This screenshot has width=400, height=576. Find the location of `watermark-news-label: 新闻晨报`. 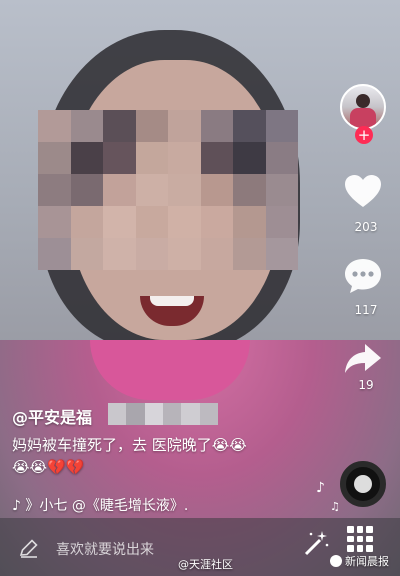

watermark-news-label: 新闻晨报 is located at coordinates (367, 561).